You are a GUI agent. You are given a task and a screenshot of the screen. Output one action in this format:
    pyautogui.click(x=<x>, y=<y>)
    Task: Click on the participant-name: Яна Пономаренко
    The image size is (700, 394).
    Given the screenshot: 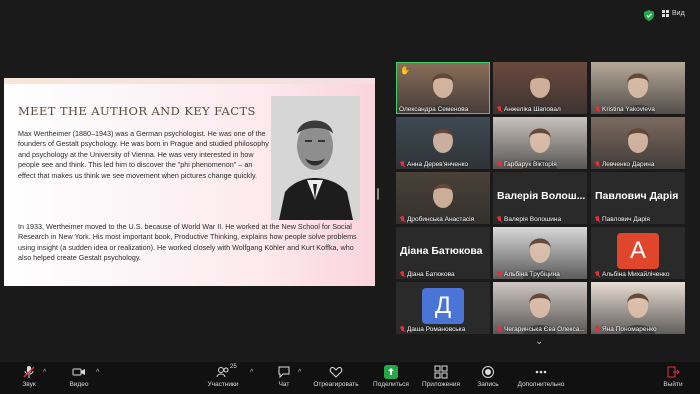 What is the action you would take?
    pyautogui.click(x=625, y=329)
    